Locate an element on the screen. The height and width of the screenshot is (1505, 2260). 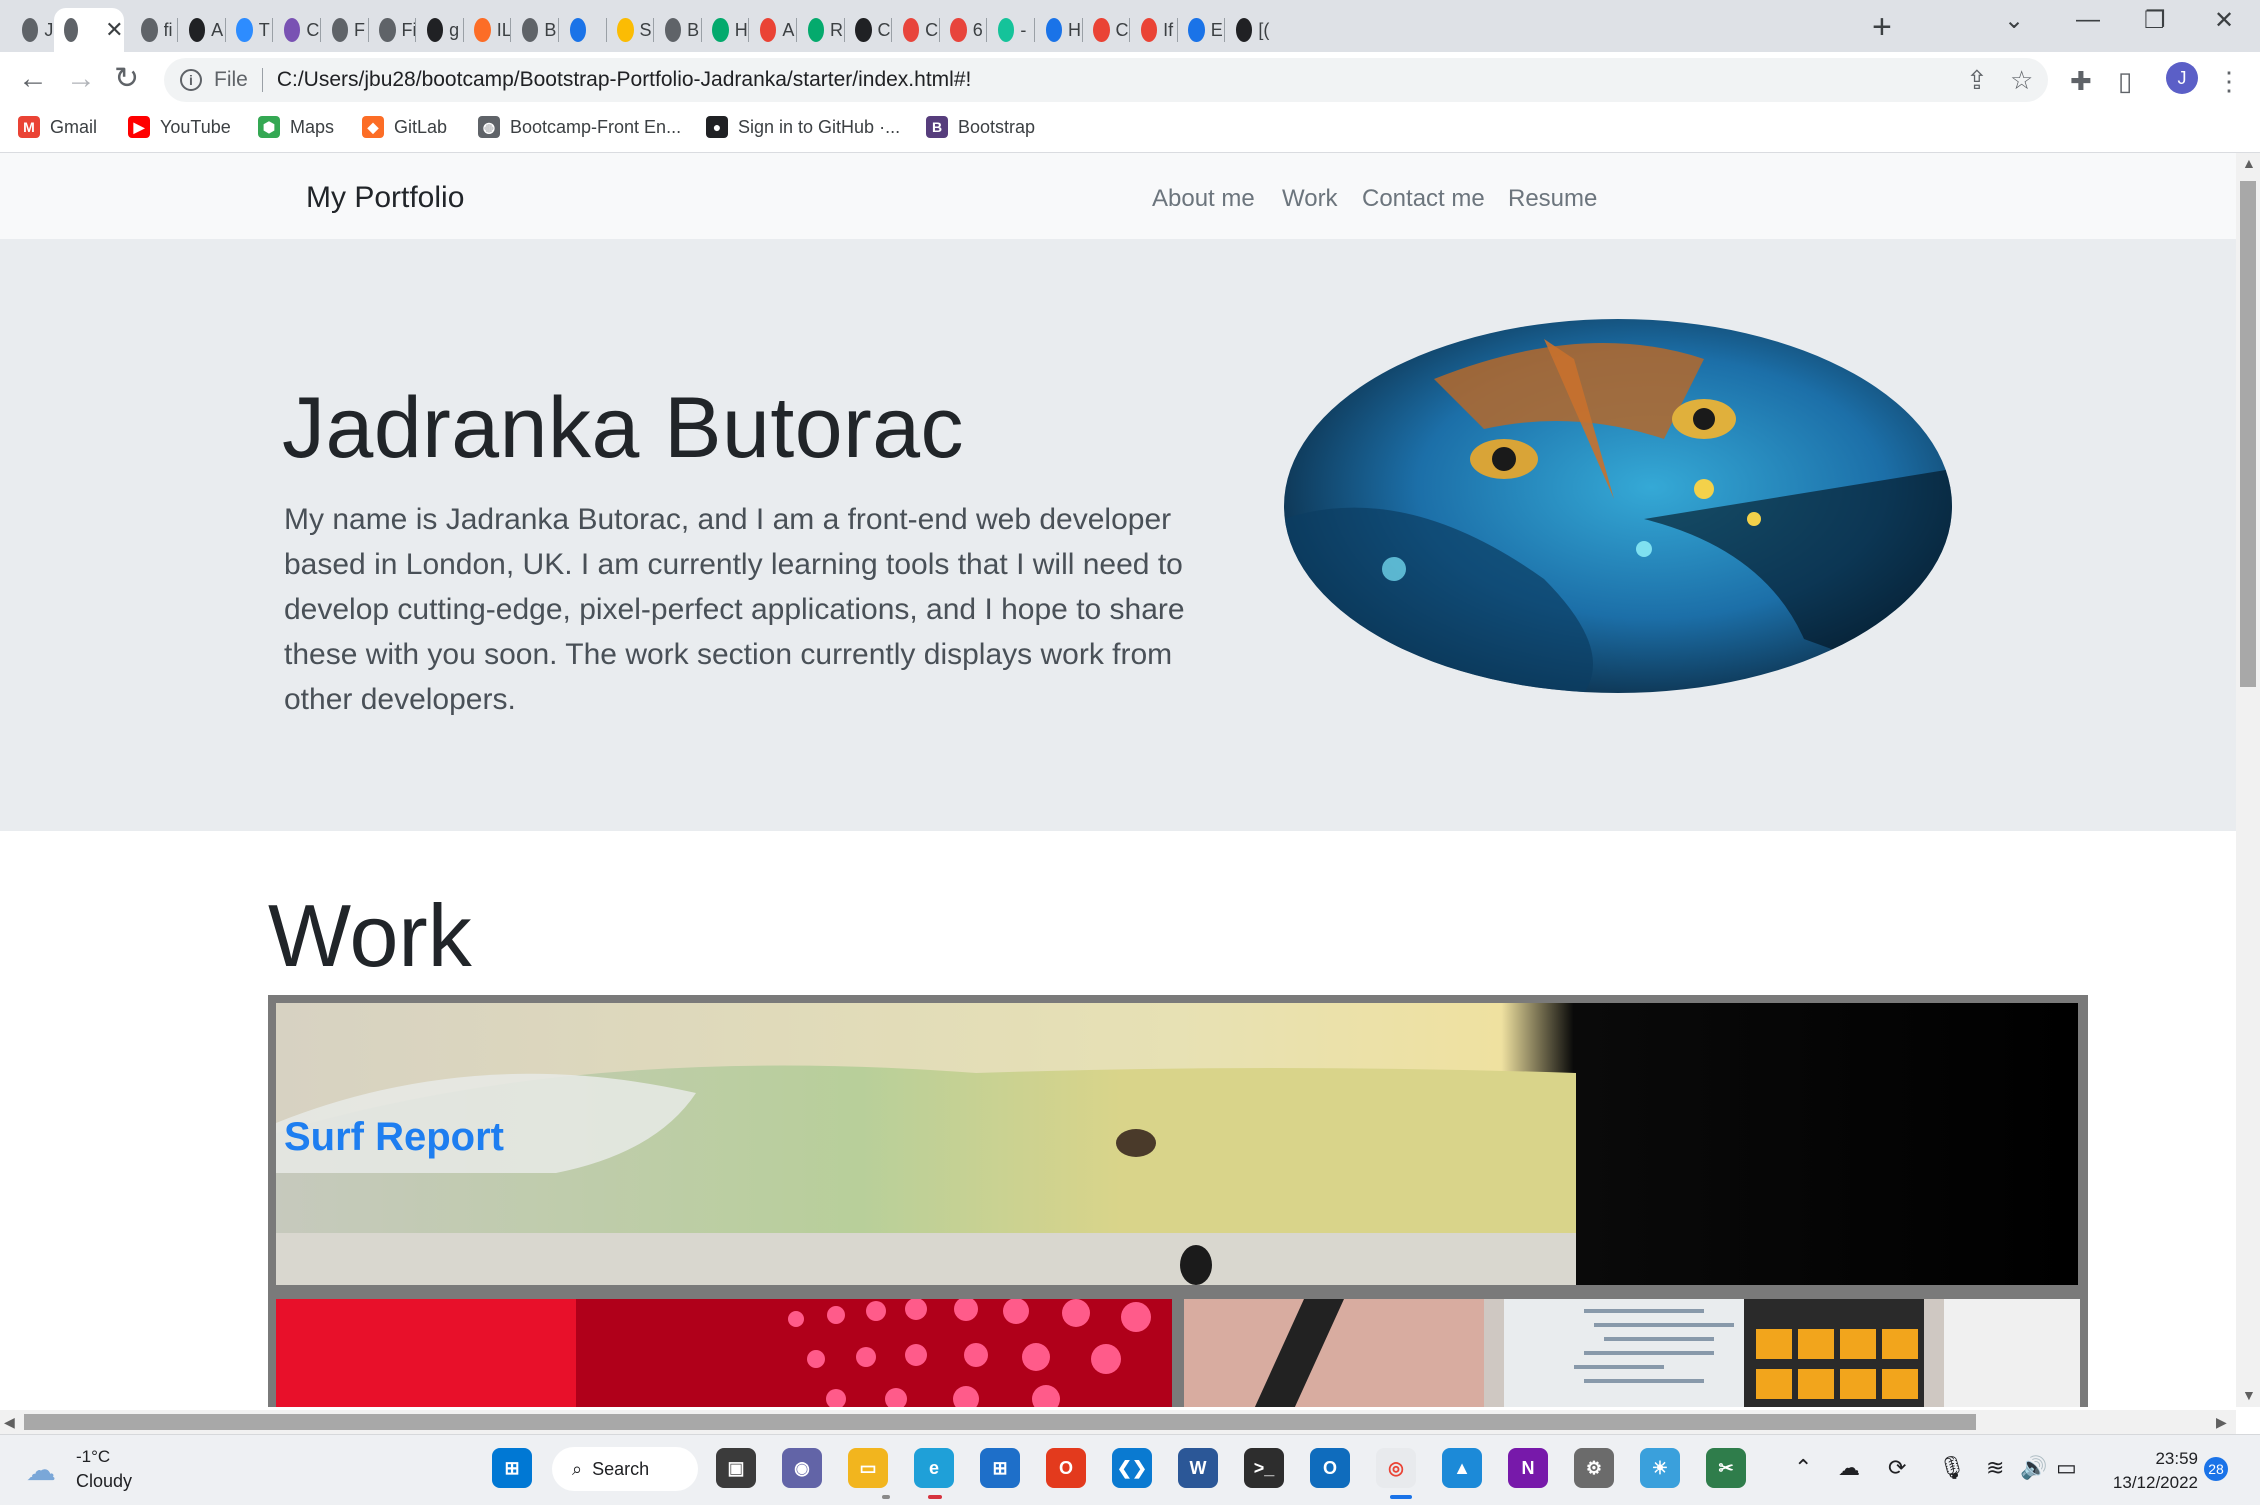
outlook-icon: O is located at coordinates (1330, 1468).